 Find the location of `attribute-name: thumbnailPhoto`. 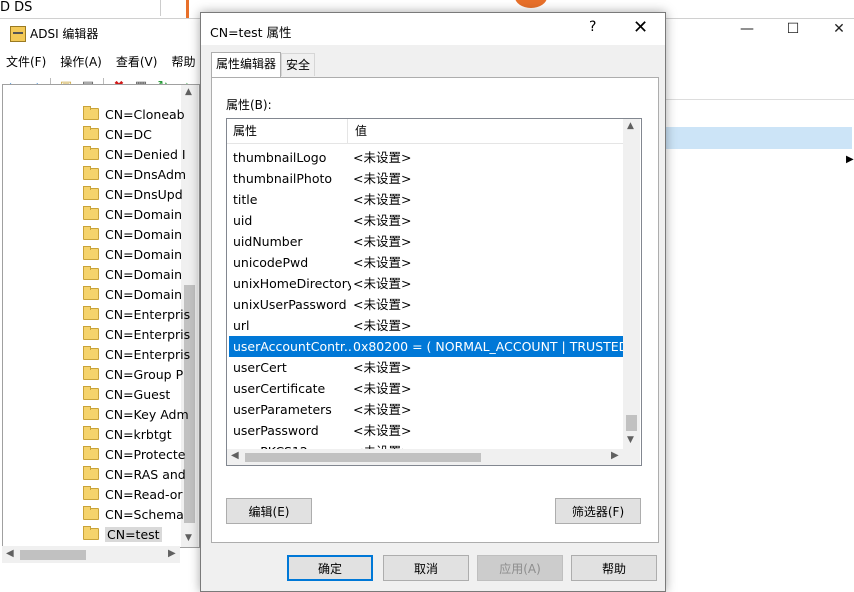

attribute-name: thumbnailPhoto is located at coordinates (283, 178).